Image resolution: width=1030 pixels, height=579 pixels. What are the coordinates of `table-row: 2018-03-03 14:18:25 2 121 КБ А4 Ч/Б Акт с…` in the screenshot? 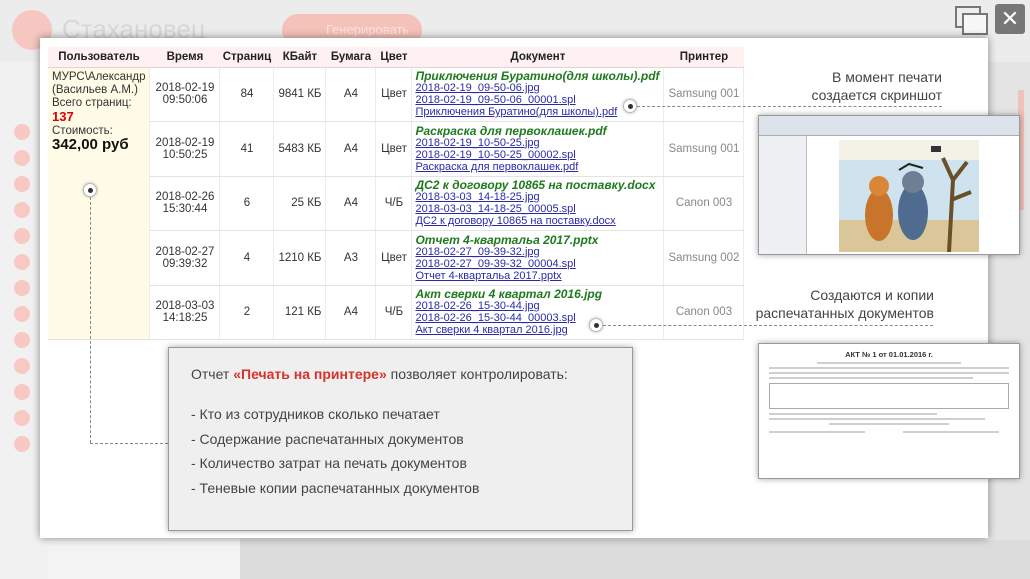 It's located at (396, 312).